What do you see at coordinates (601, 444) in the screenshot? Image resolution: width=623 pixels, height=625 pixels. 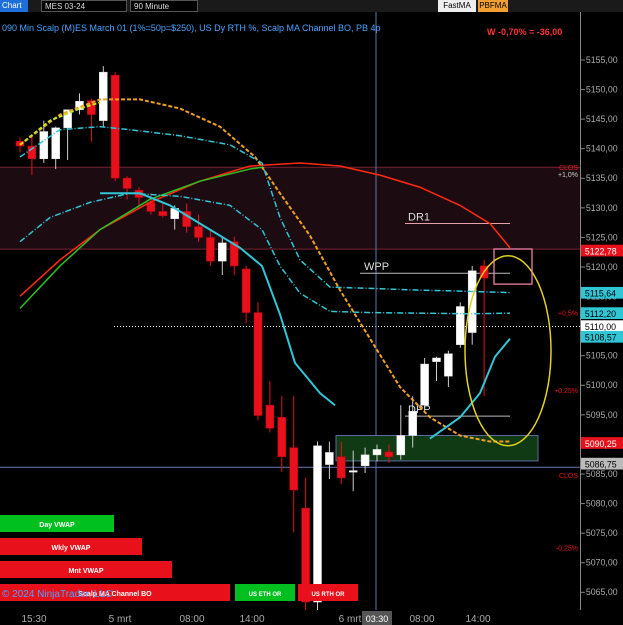 I see `price-label: 5090,25` at bounding box center [601, 444].